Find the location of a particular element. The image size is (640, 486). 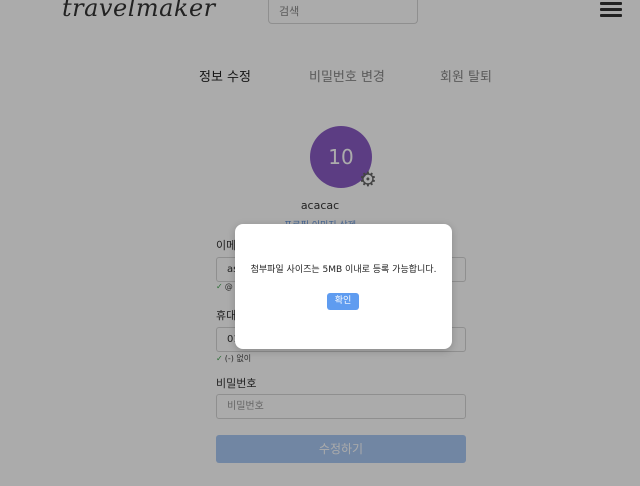

confirm-button: 확인 is located at coordinates (343, 301).